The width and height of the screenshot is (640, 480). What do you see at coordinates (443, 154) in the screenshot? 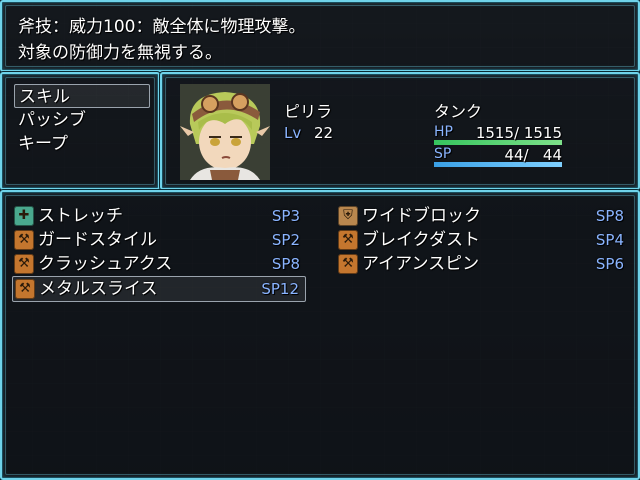
I see `sp-label: SP` at bounding box center [443, 154].